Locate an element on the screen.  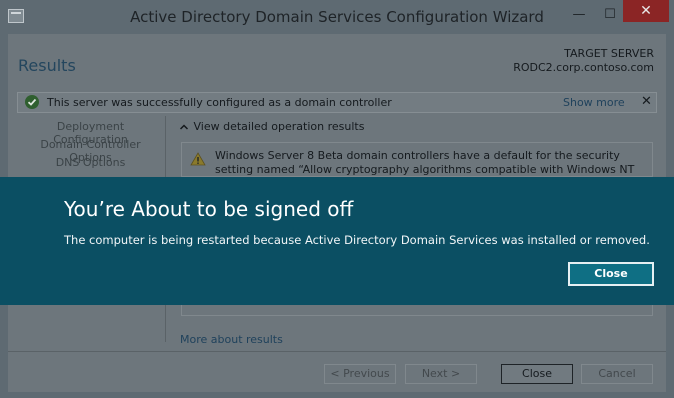
show-more-link: Show more is located at coordinates (594, 102).